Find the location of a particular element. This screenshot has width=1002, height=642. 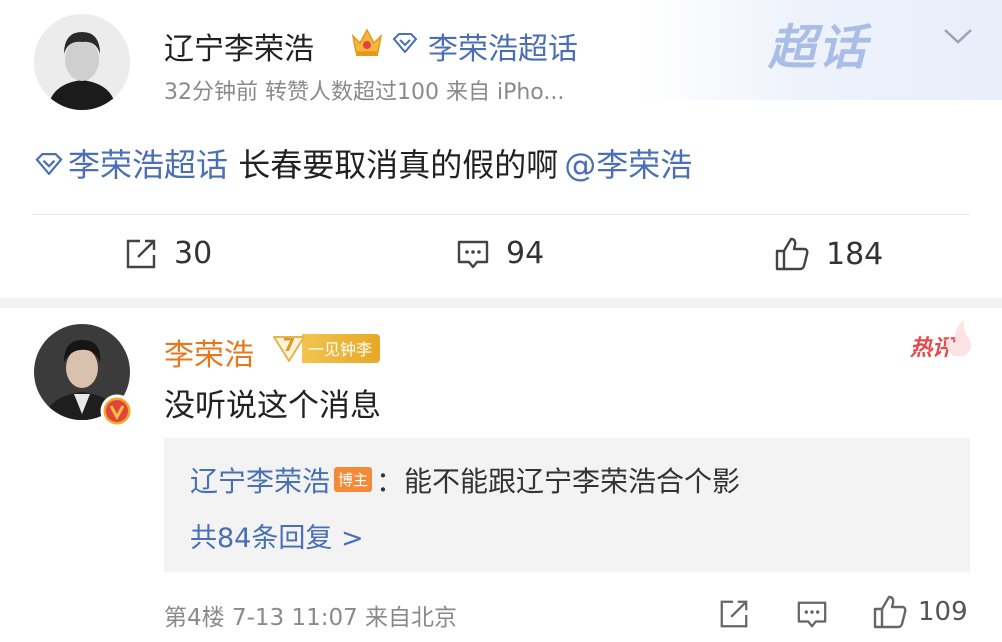

reply-author: 辽宁李荣浩 is located at coordinates (260, 481).